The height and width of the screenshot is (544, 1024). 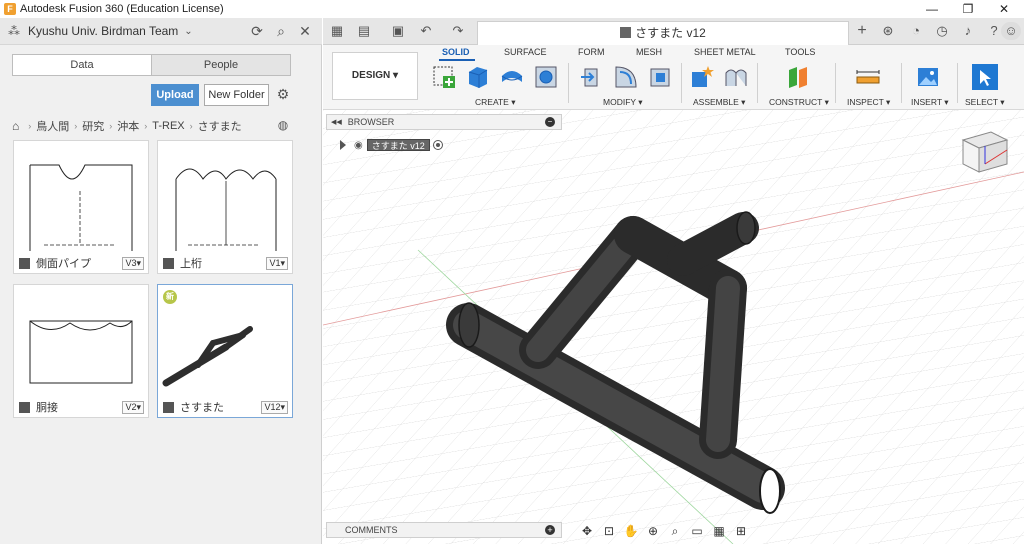 What do you see at coordinates (168, 126) in the screenshot?
I see `breadcrumb-item: T-REX` at bounding box center [168, 126].